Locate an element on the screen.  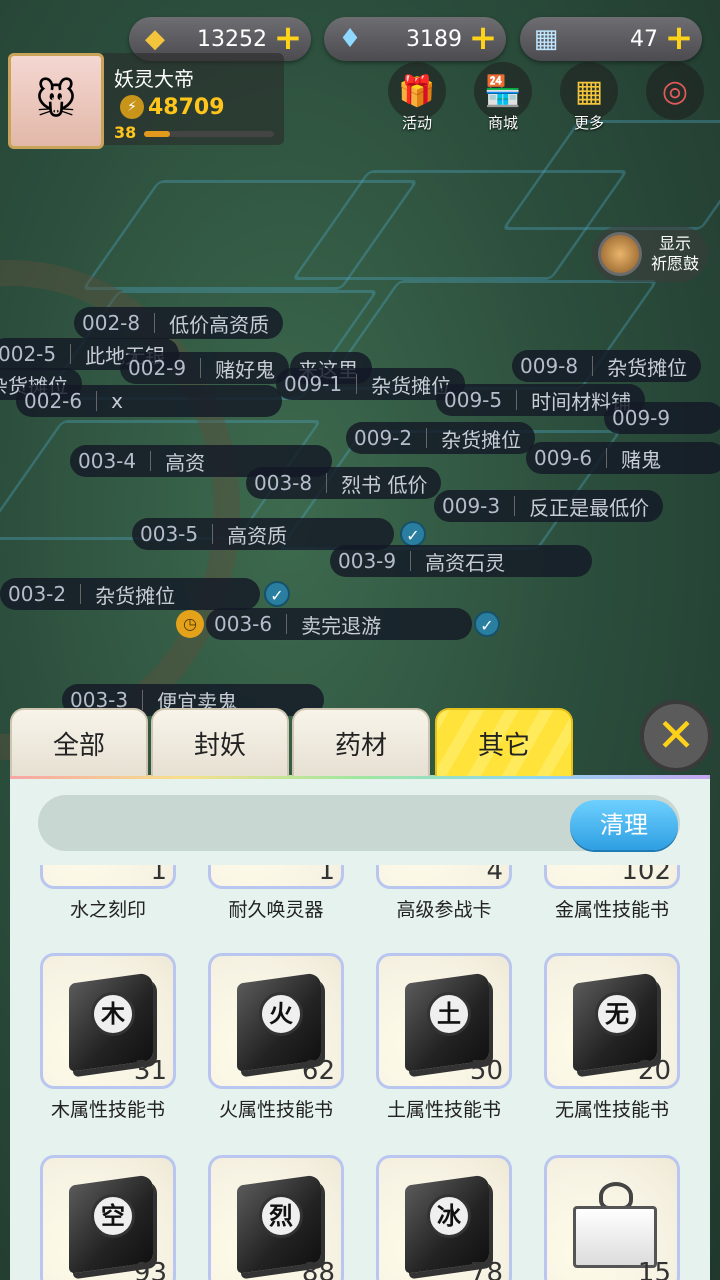
item-cell: 15 is located at coordinates (612, 1217).